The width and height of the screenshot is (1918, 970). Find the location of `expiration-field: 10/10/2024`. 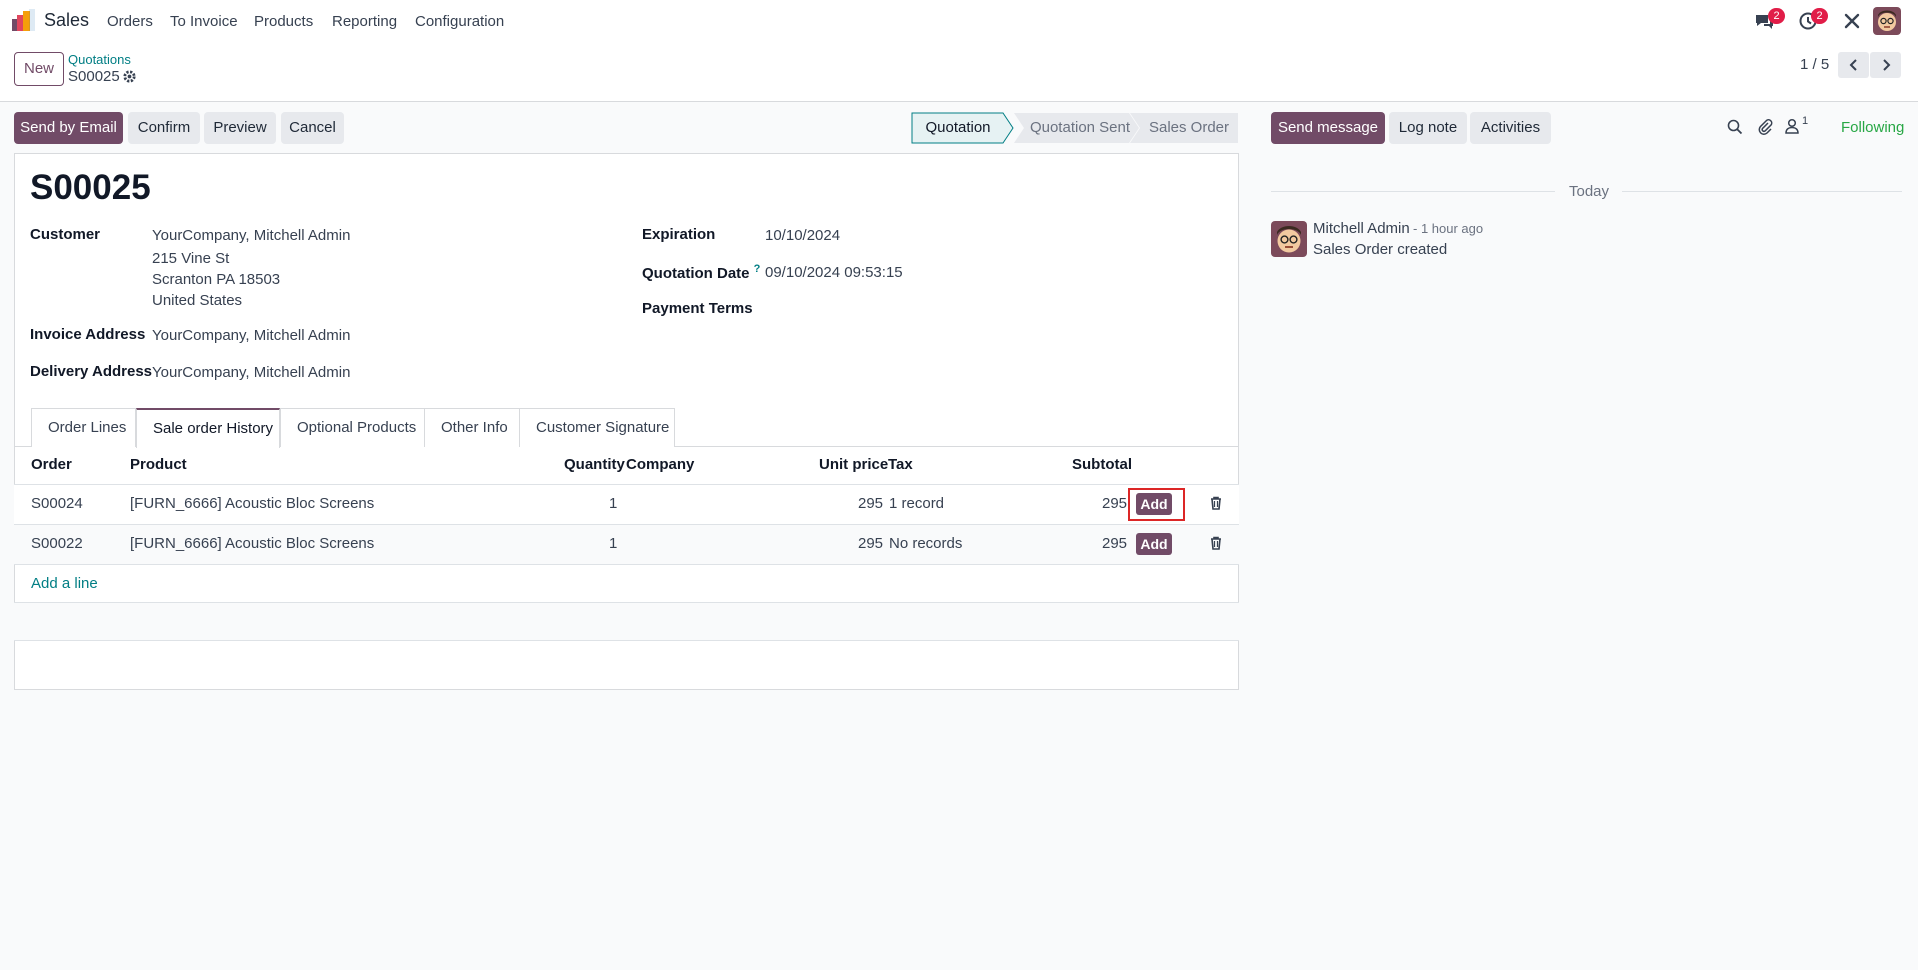

expiration-field: 10/10/2024 is located at coordinates (802, 235).